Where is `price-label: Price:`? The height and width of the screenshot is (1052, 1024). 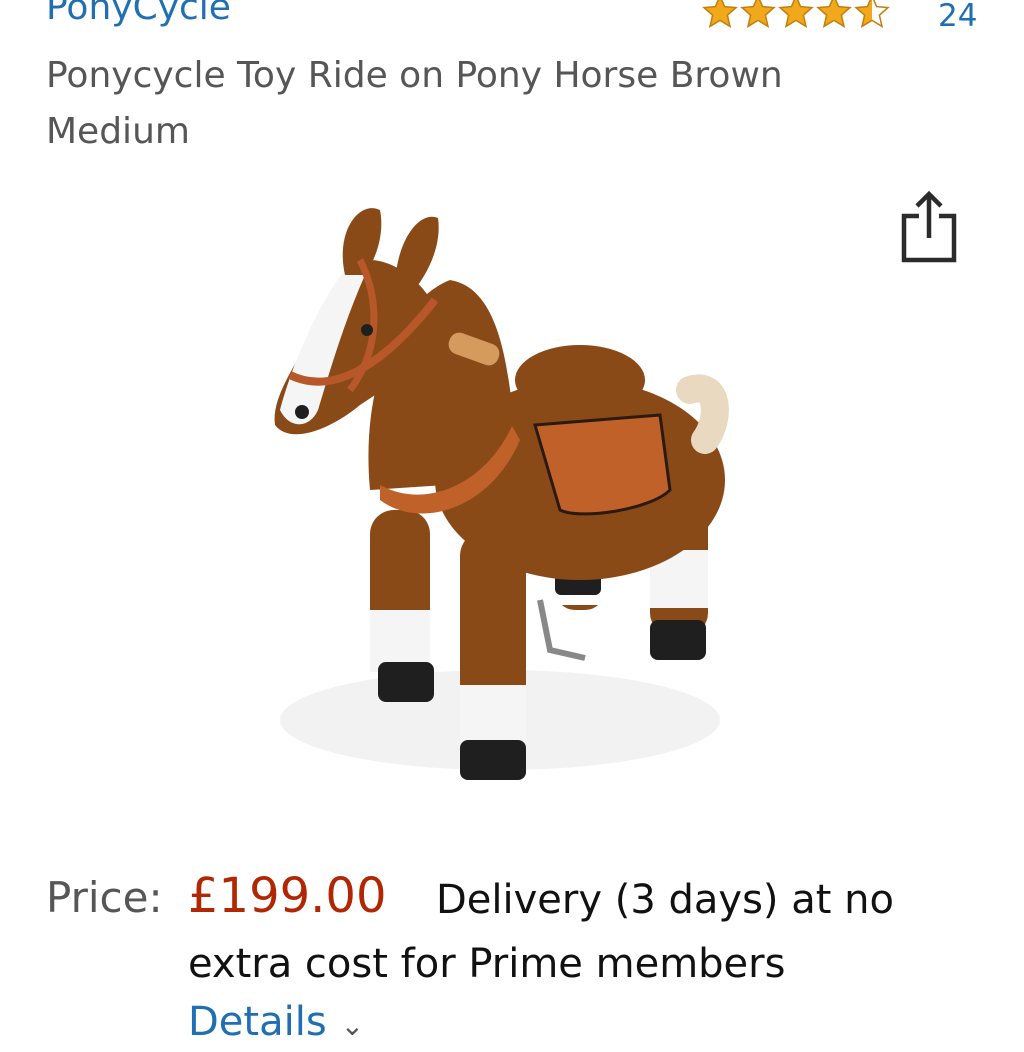 price-label: Price: is located at coordinates (104, 897).